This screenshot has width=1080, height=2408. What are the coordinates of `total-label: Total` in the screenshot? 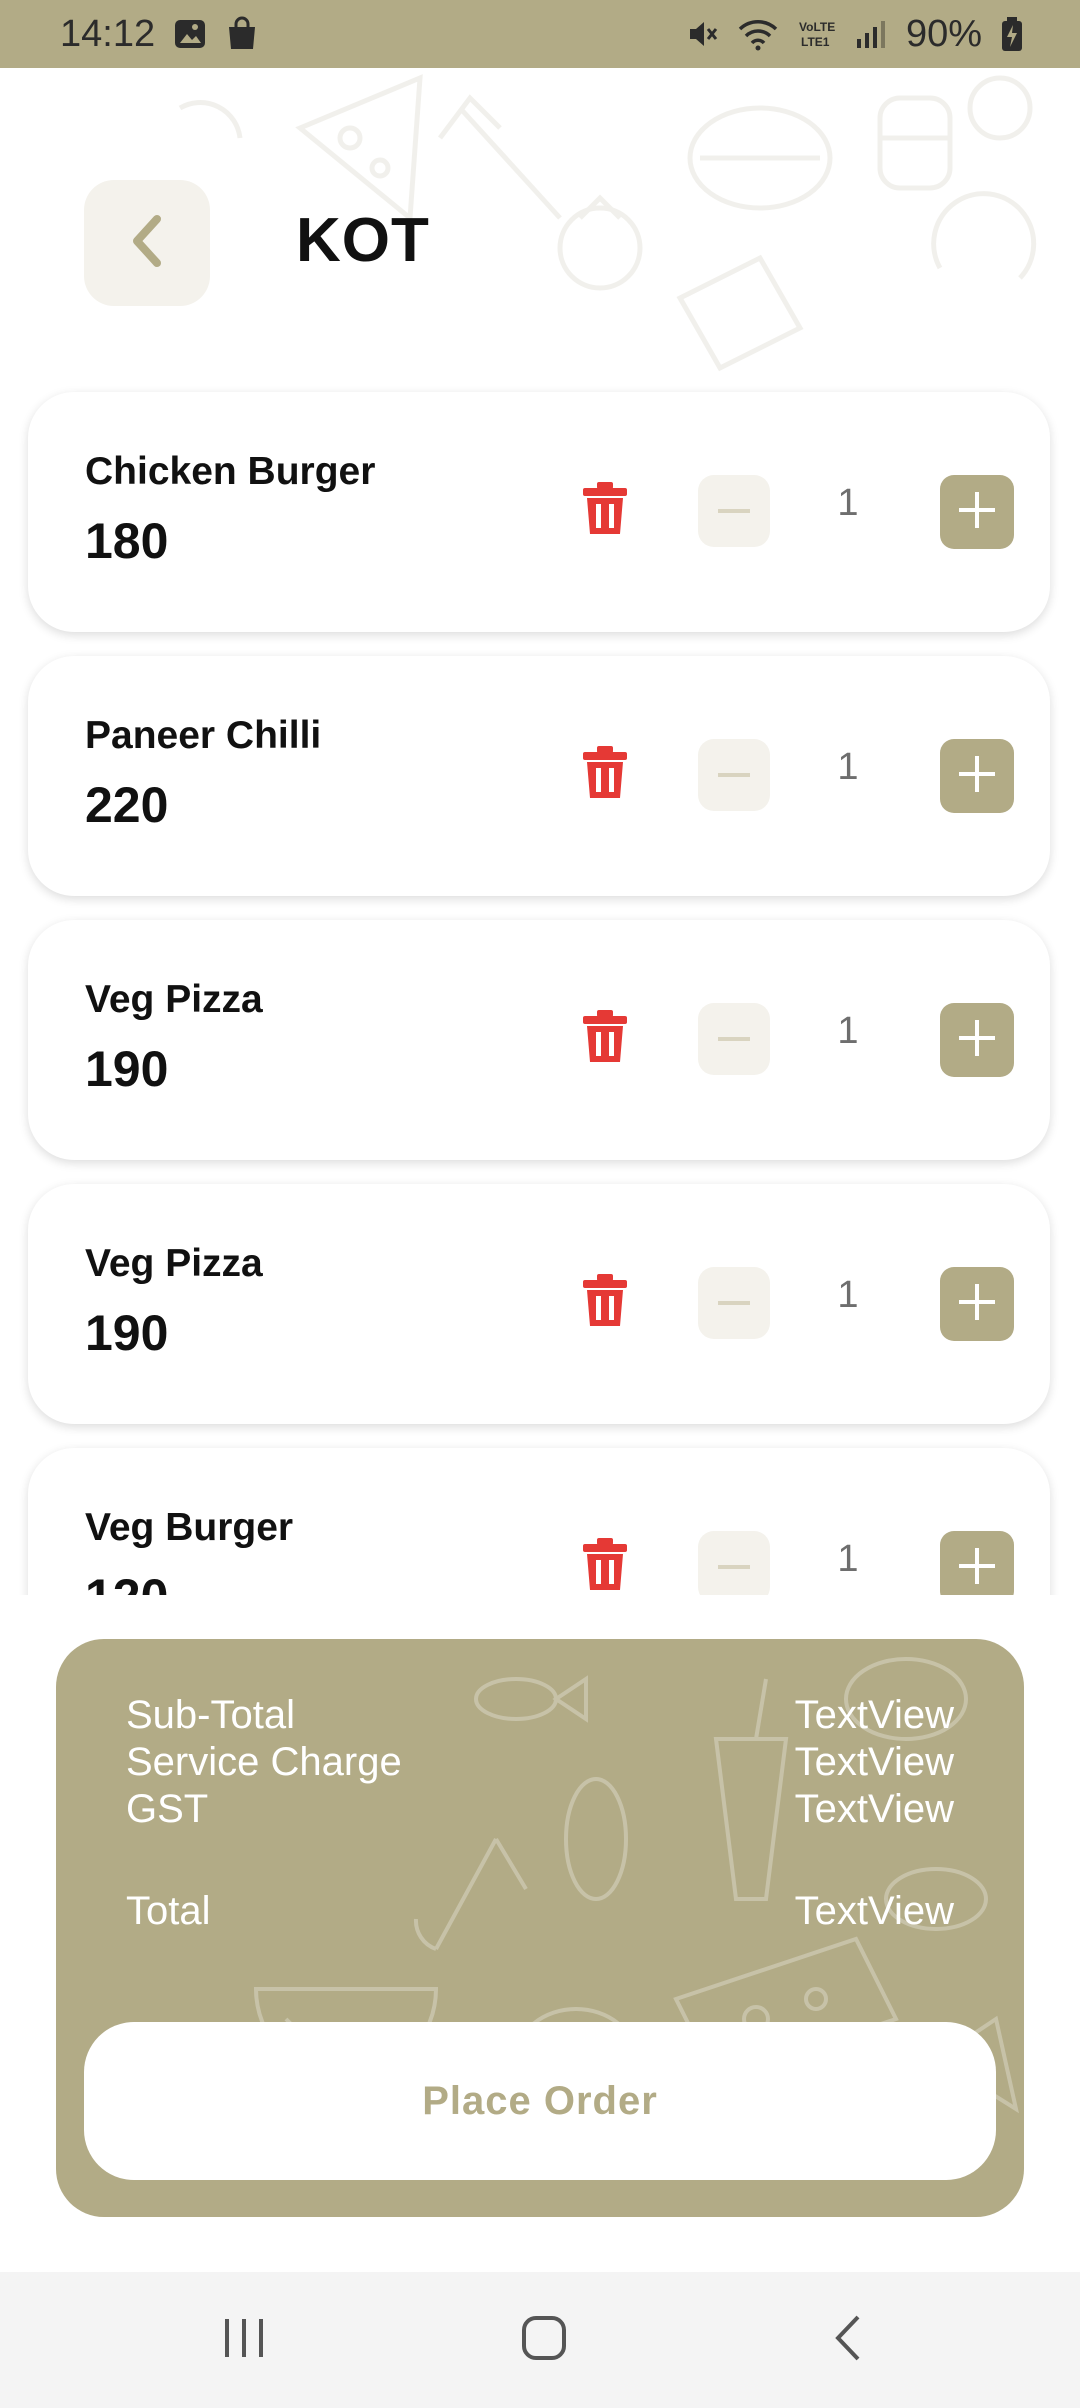 It's located at (168, 1911).